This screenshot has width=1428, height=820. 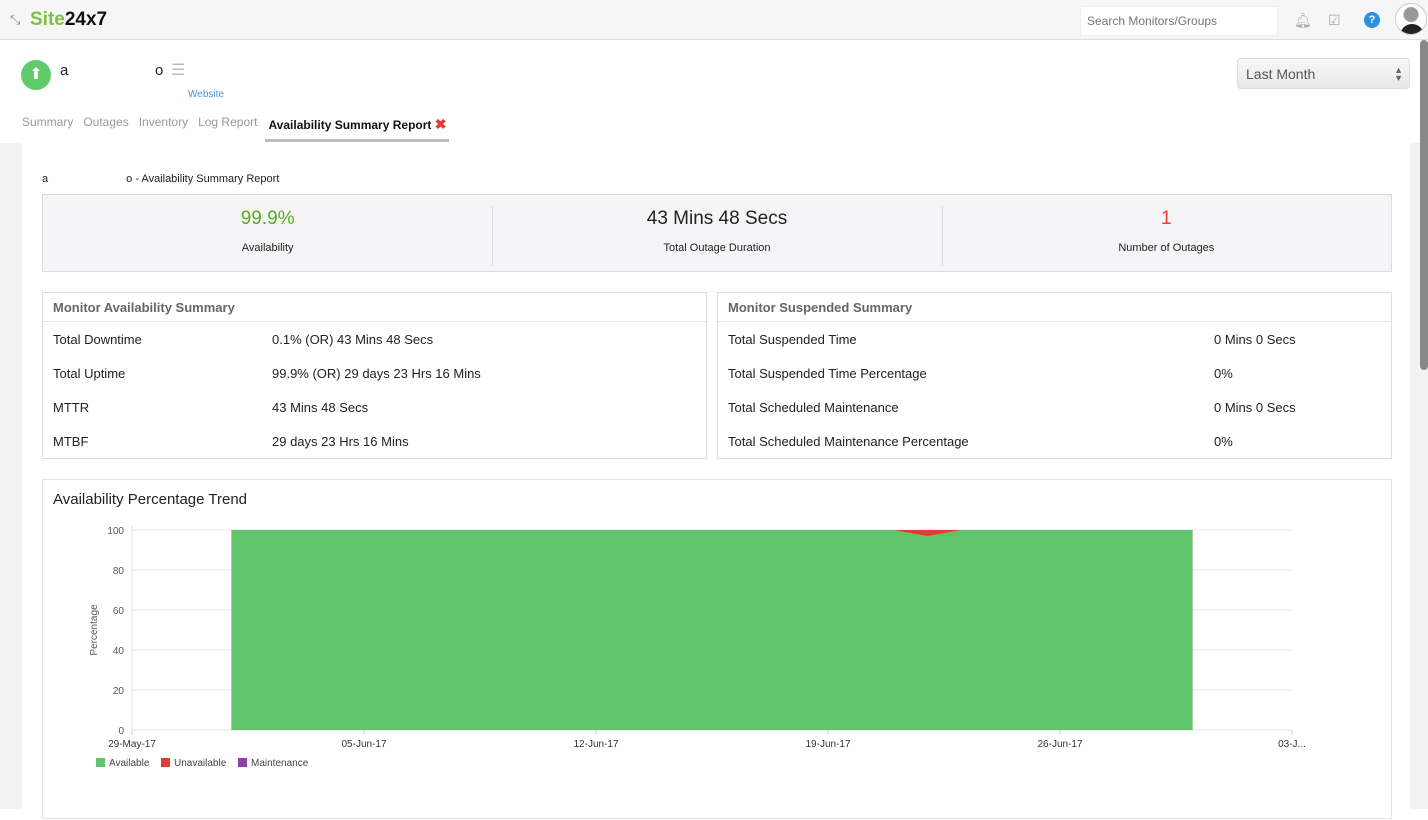 I want to click on tasks-icon: ☑, so click(x=1334, y=20).